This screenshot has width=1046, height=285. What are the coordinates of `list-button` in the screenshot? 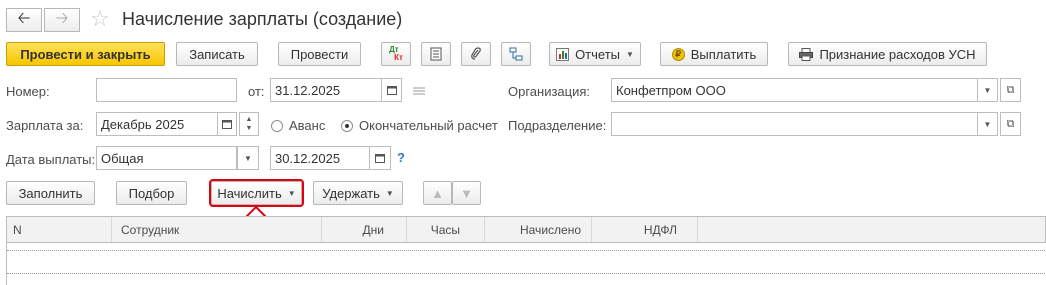 It's located at (436, 54).